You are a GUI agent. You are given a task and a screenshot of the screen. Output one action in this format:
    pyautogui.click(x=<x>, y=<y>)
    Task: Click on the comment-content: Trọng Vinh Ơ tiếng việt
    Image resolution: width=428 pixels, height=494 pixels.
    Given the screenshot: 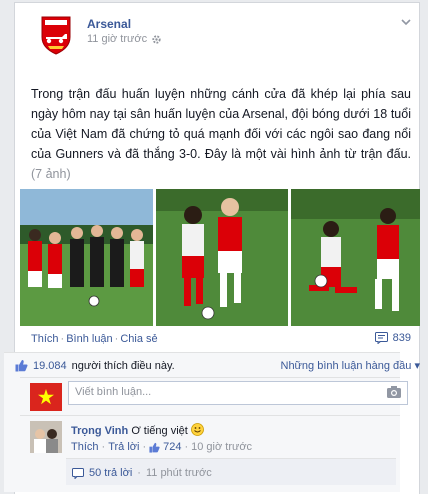 What is the action you would take?
    pyautogui.click(x=137, y=430)
    